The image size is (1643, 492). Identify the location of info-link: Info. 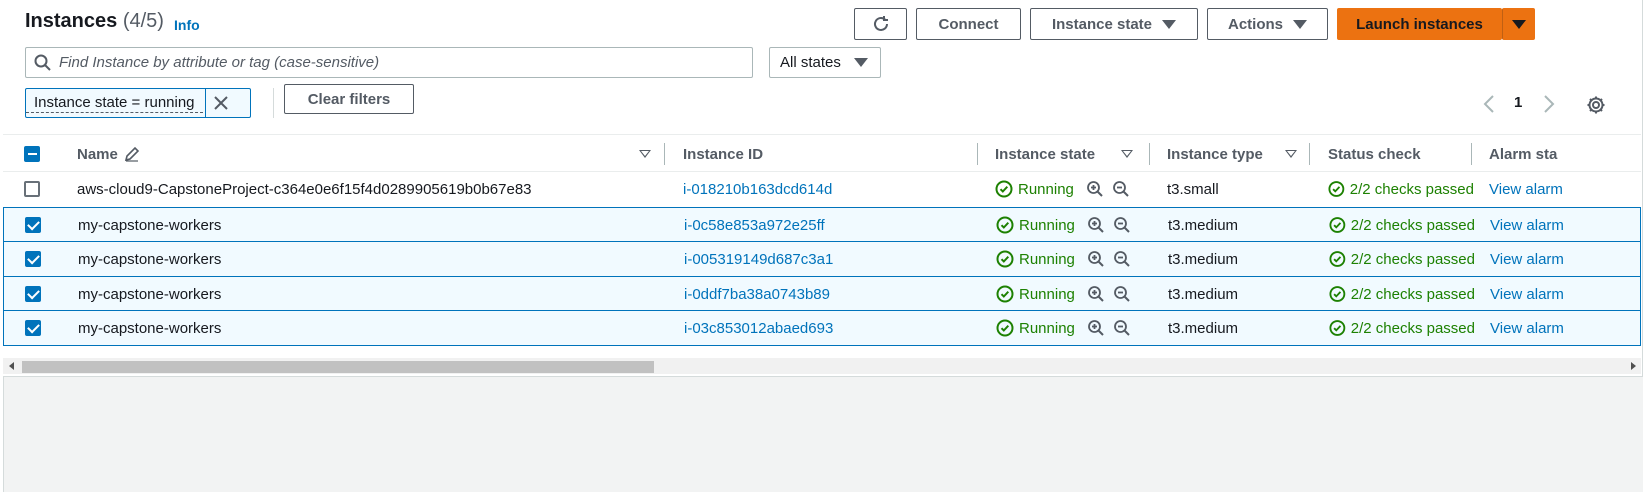
(187, 25).